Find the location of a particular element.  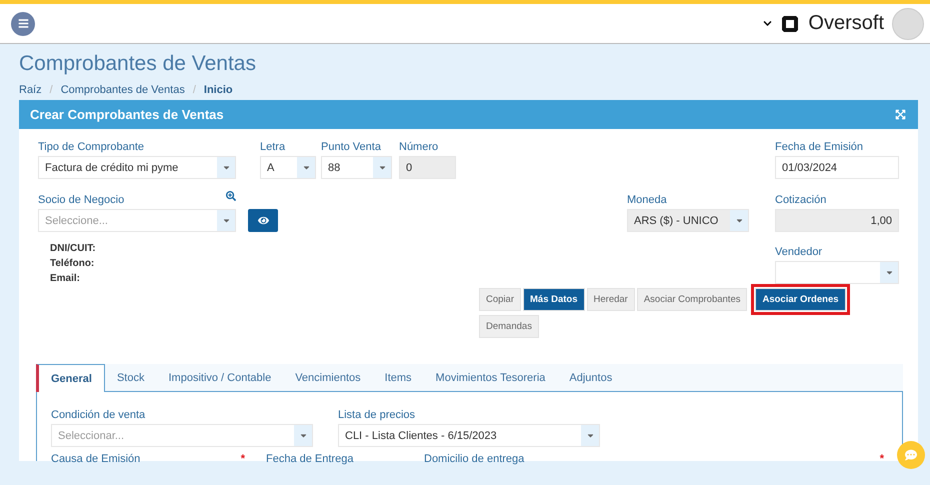

breadcrumb-link: Inicio is located at coordinates (218, 90).